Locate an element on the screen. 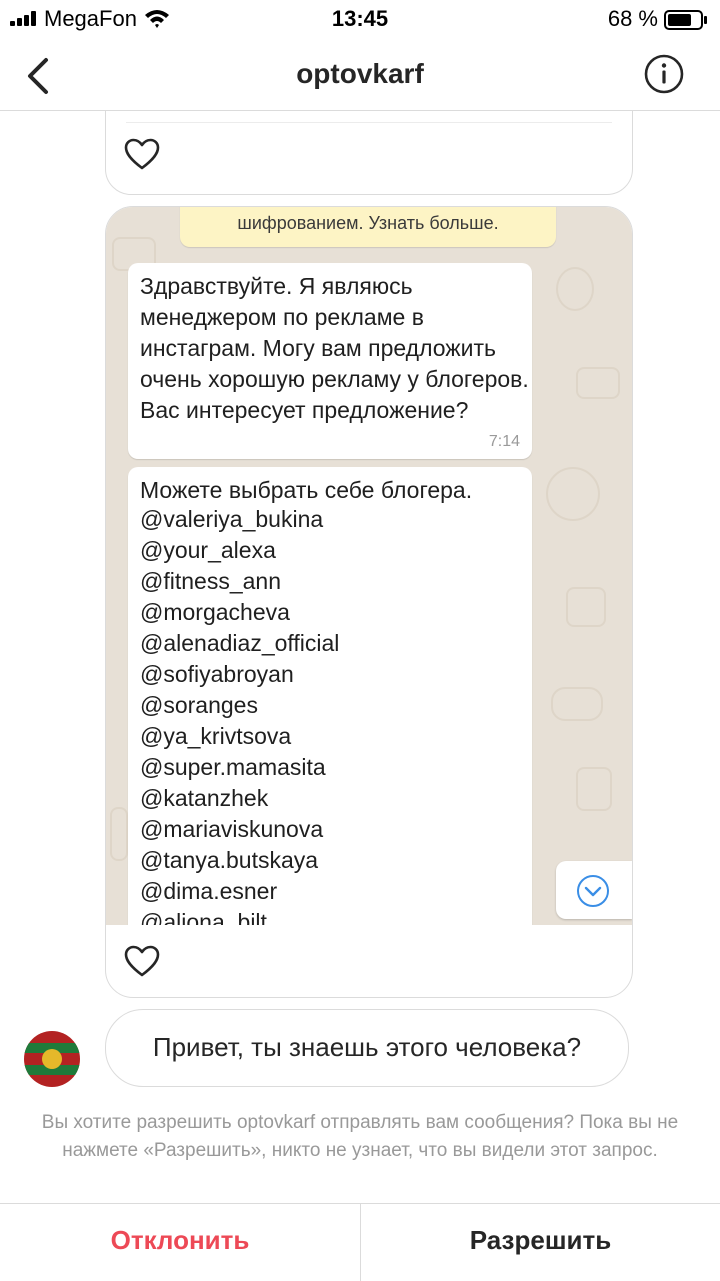 The image size is (720, 1281). blogger-handle: @alenadiaz_official is located at coordinates (240, 643).